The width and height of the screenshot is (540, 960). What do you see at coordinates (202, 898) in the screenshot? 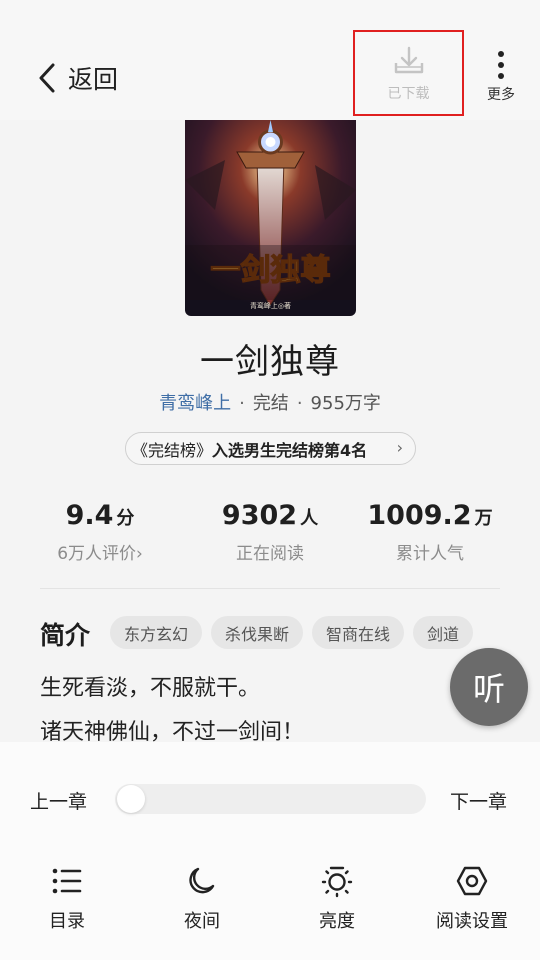
I see `night-mode-button: 夜间` at bounding box center [202, 898].